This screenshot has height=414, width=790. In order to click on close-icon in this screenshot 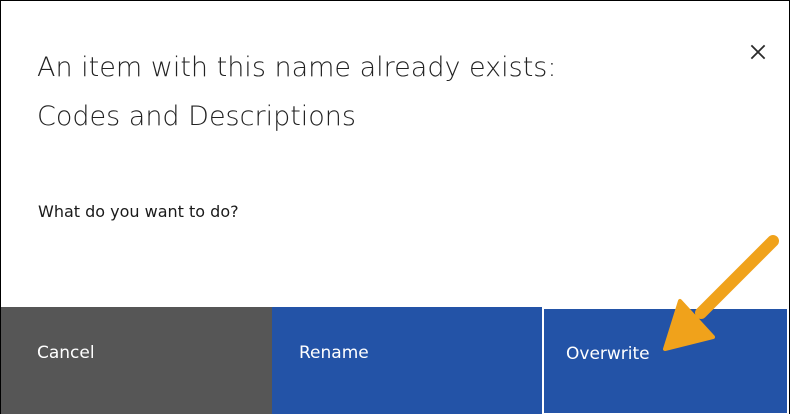, I will do `click(758, 52)`.